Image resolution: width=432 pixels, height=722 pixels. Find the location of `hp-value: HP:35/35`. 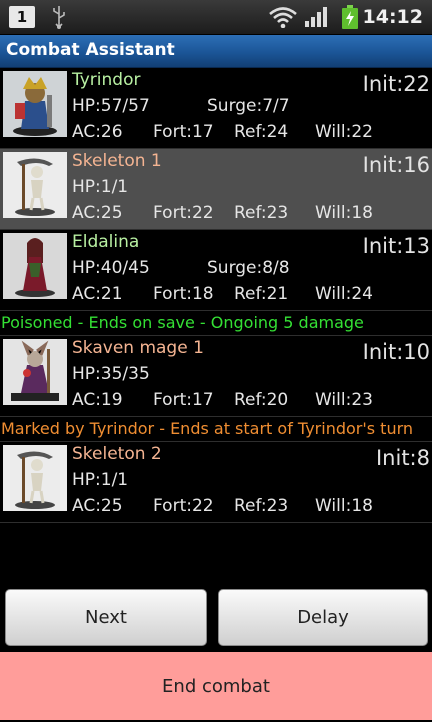

hp-value: HP:35/35 is located at coordinates (111, 374).